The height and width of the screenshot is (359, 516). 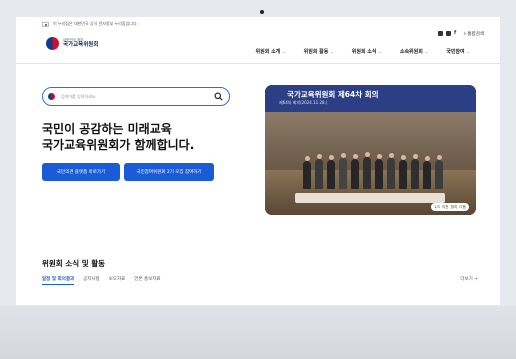 I want to click on site-logo: 대한민국 정부 국가교육위원회, so click(x=72, y=43).